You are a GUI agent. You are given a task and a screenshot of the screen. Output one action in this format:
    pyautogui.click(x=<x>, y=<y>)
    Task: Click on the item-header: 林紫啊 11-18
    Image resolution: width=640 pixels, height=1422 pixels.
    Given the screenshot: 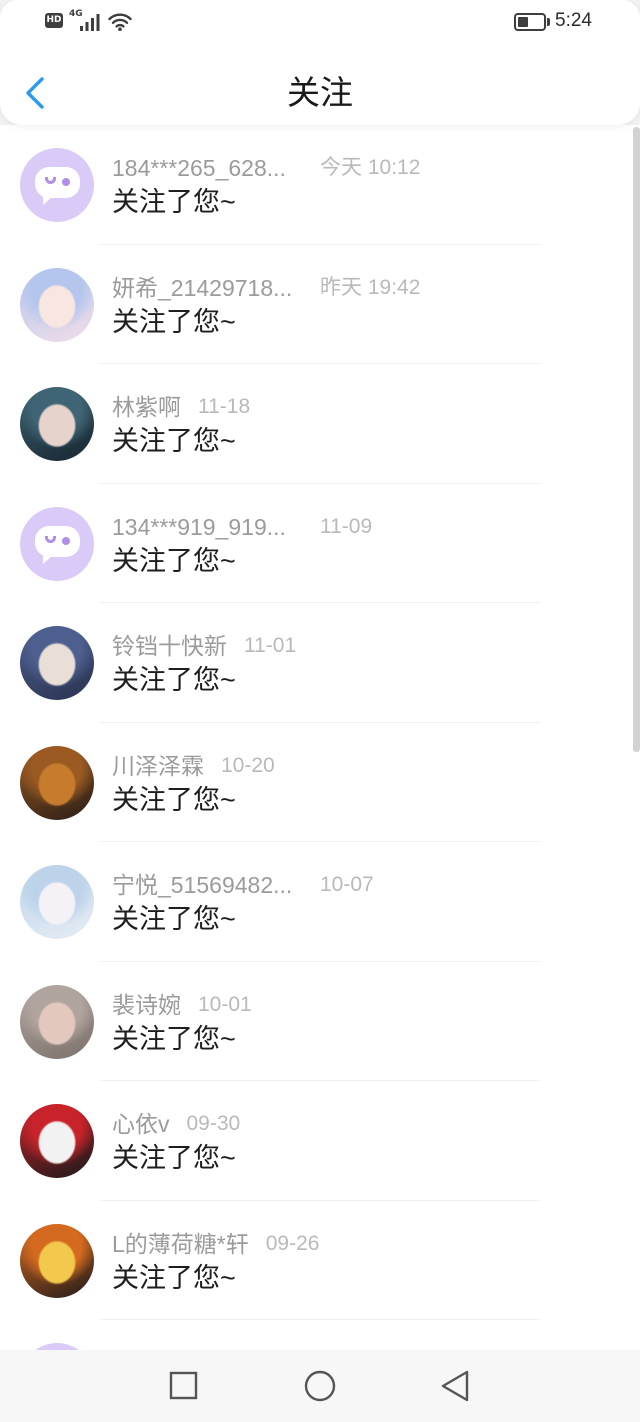 What is the action you would take?
    pyautogui.click(x=342, y=407)
    